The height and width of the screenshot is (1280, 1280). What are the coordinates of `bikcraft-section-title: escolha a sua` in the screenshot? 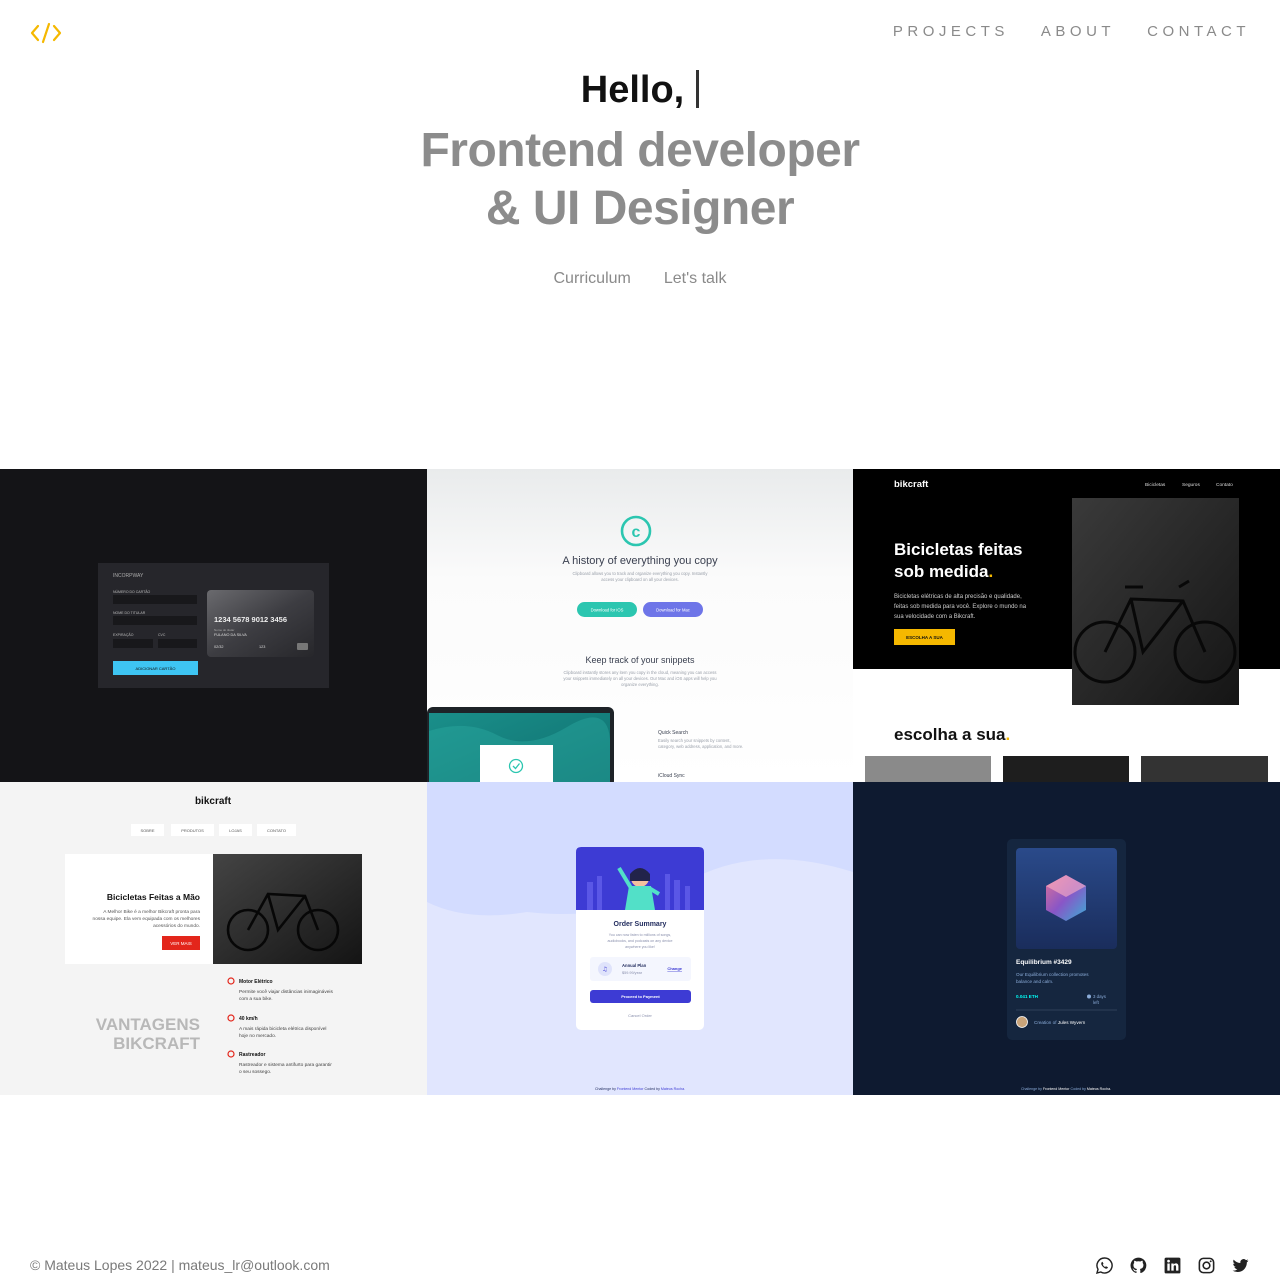 It's located at (950, 734).